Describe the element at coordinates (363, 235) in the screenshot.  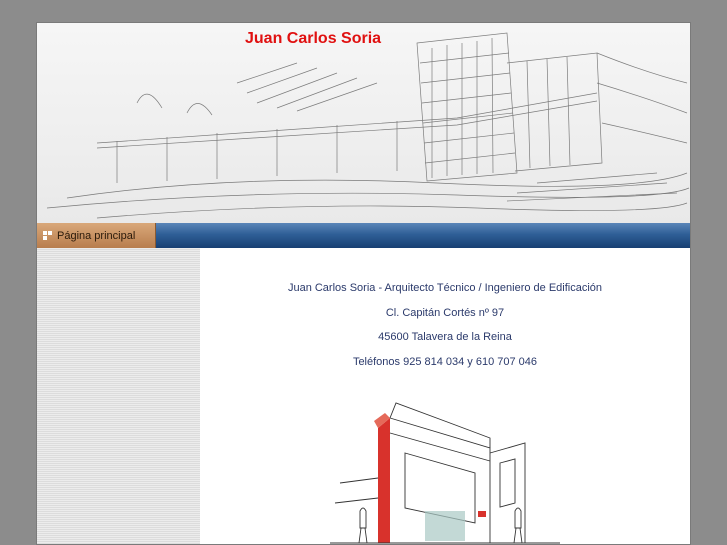
I see `main-nav-bar: Página principal` at that location.